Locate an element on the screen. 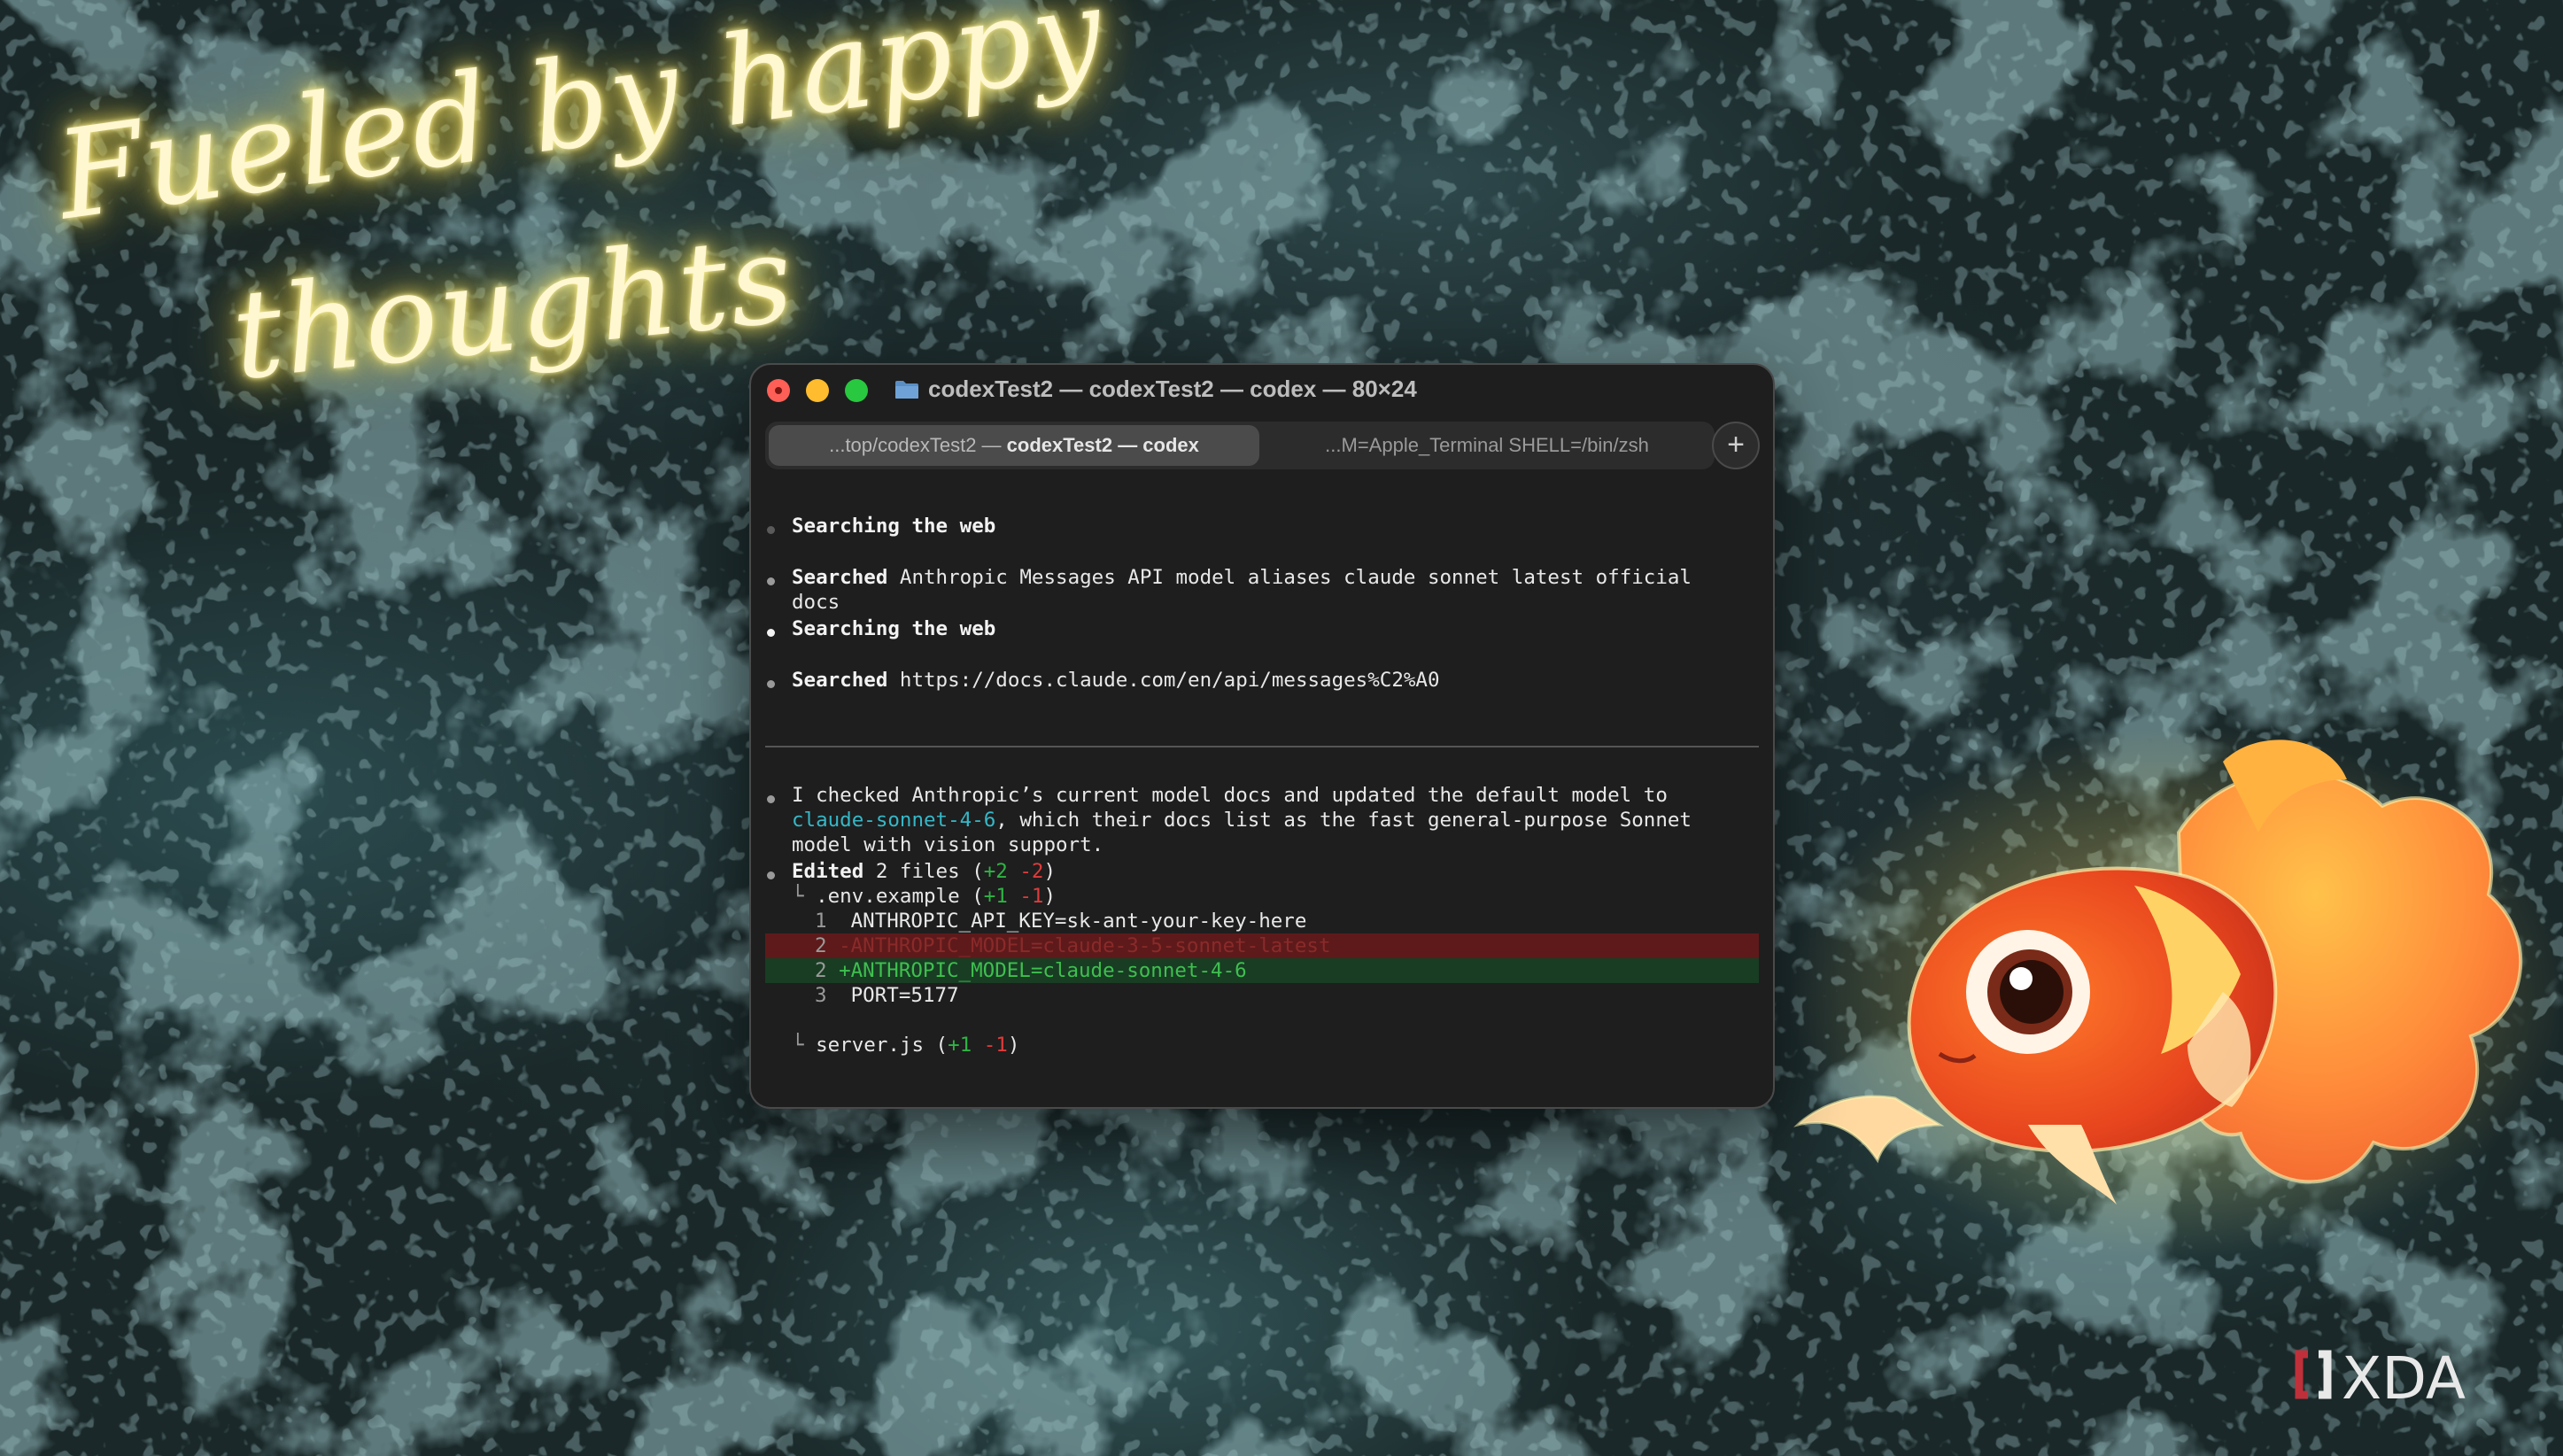 The height and width of the screenshot is (1456, 2563). xda-logo: XDA is located at coordinates (2380, 1378).